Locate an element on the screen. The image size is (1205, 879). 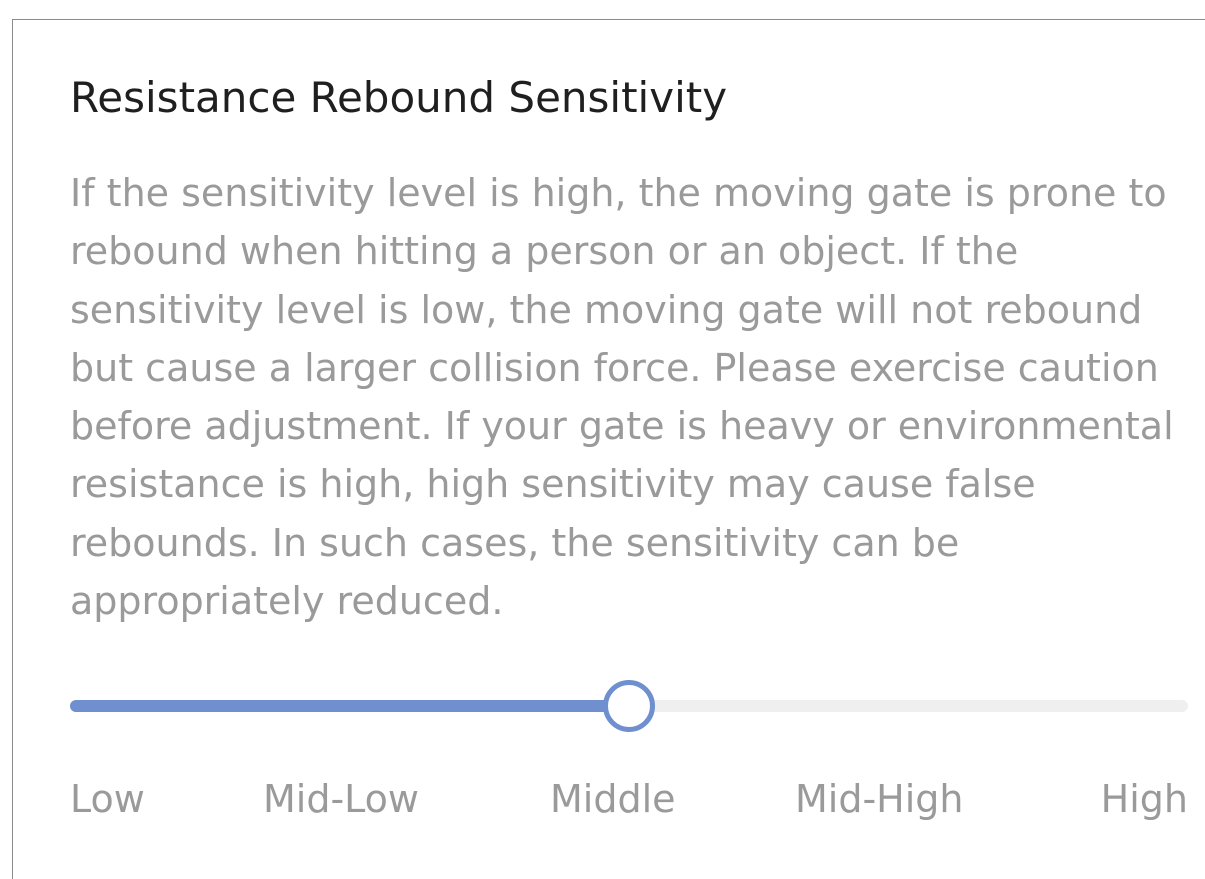
sensitivity-level-labels: Low Mid-Low Middle Mid-High High is located at coordinates (629, 800).